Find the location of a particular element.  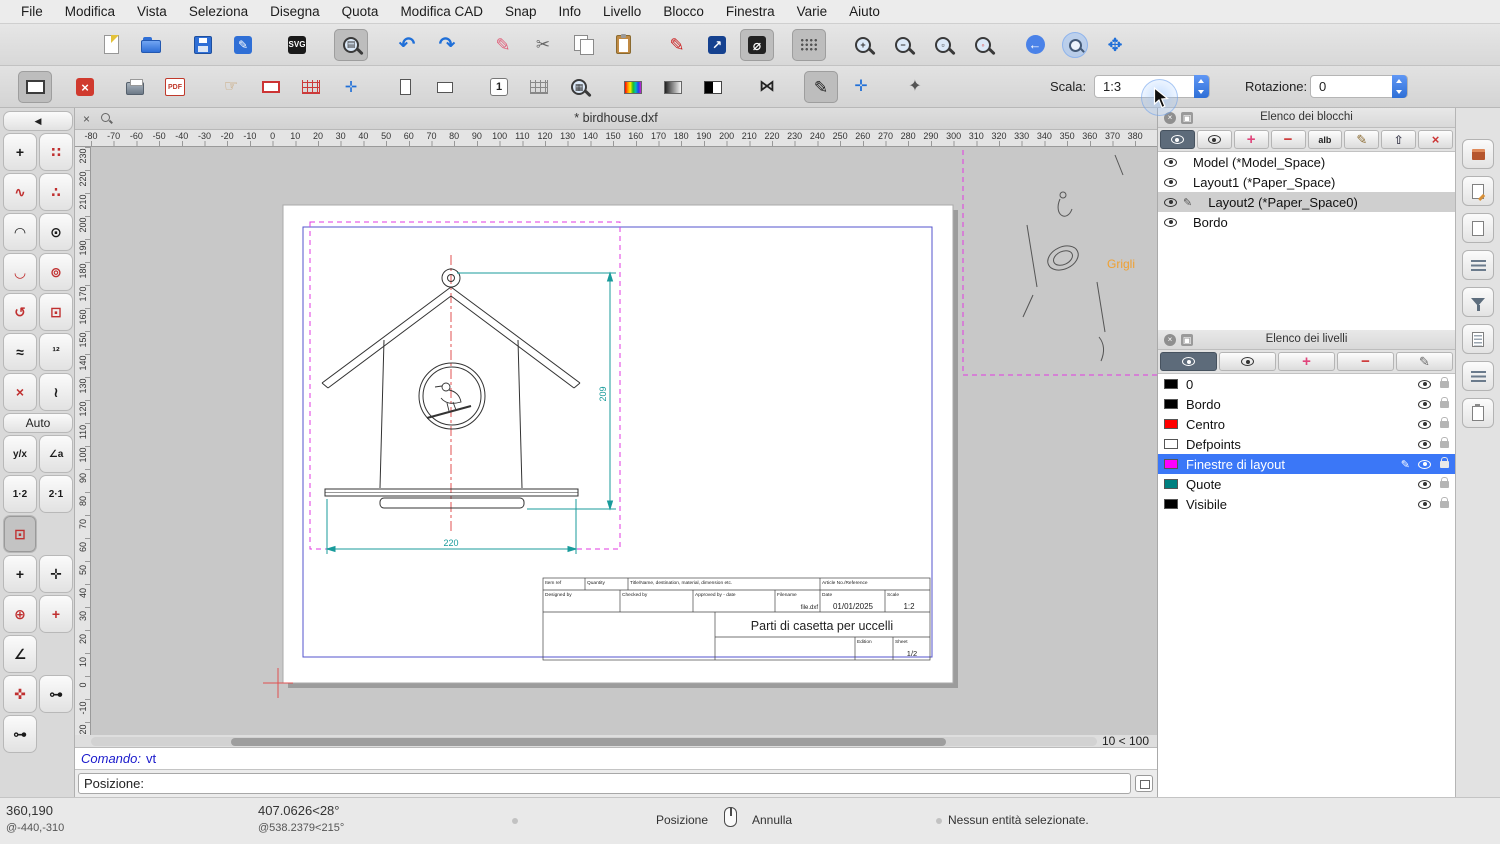

menu-aiuto: Aiuto is located at coordinates (864, 11).